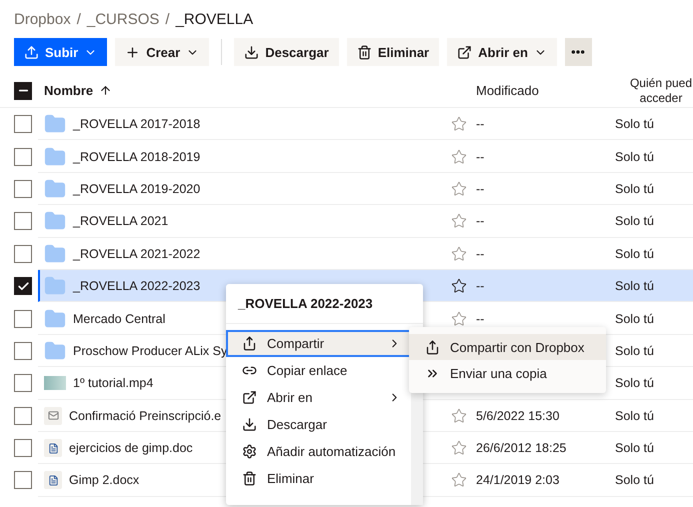 This screenshot has width=693, height=507. Describe the element at coordinates (324, 304) in the screenshot. I see `menu-title: _ROVELLA 2022-2023` at that location.